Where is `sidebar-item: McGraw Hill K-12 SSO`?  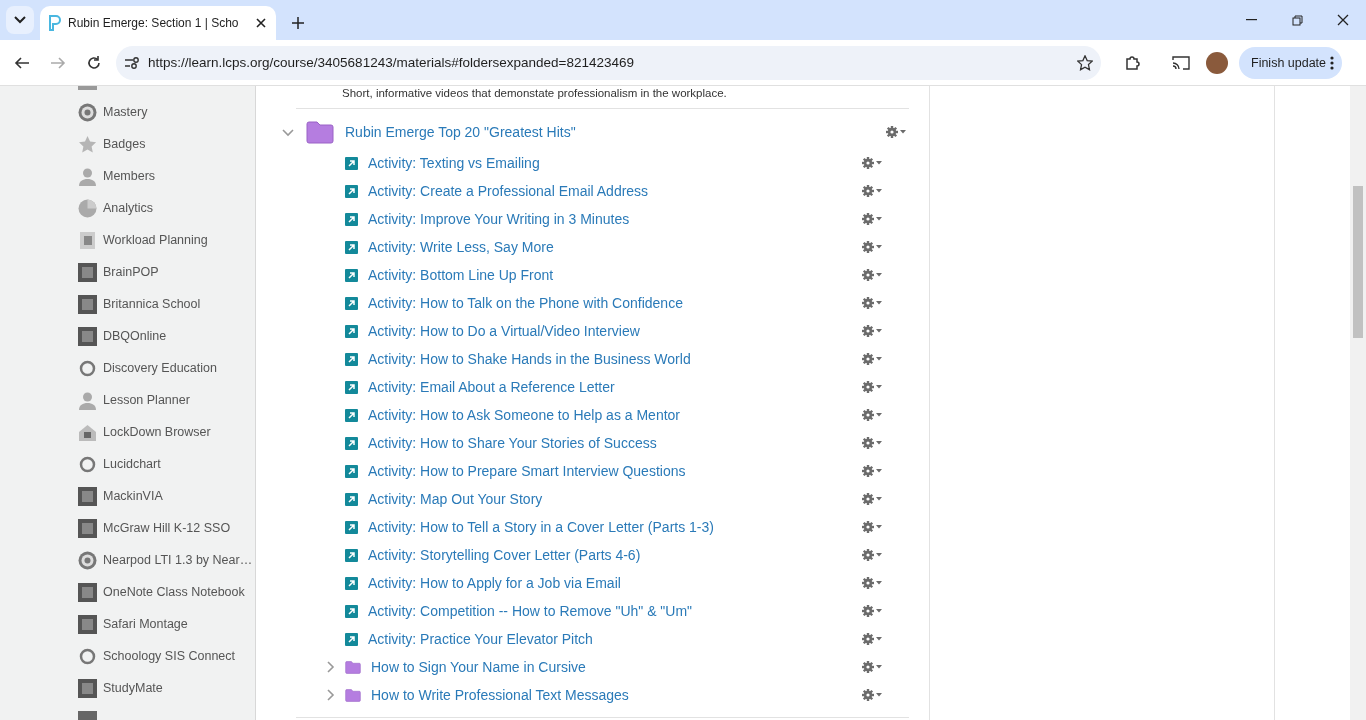
sidebar-item: McGraw Hill K-12 SSO is located at coordinates (166, 528).